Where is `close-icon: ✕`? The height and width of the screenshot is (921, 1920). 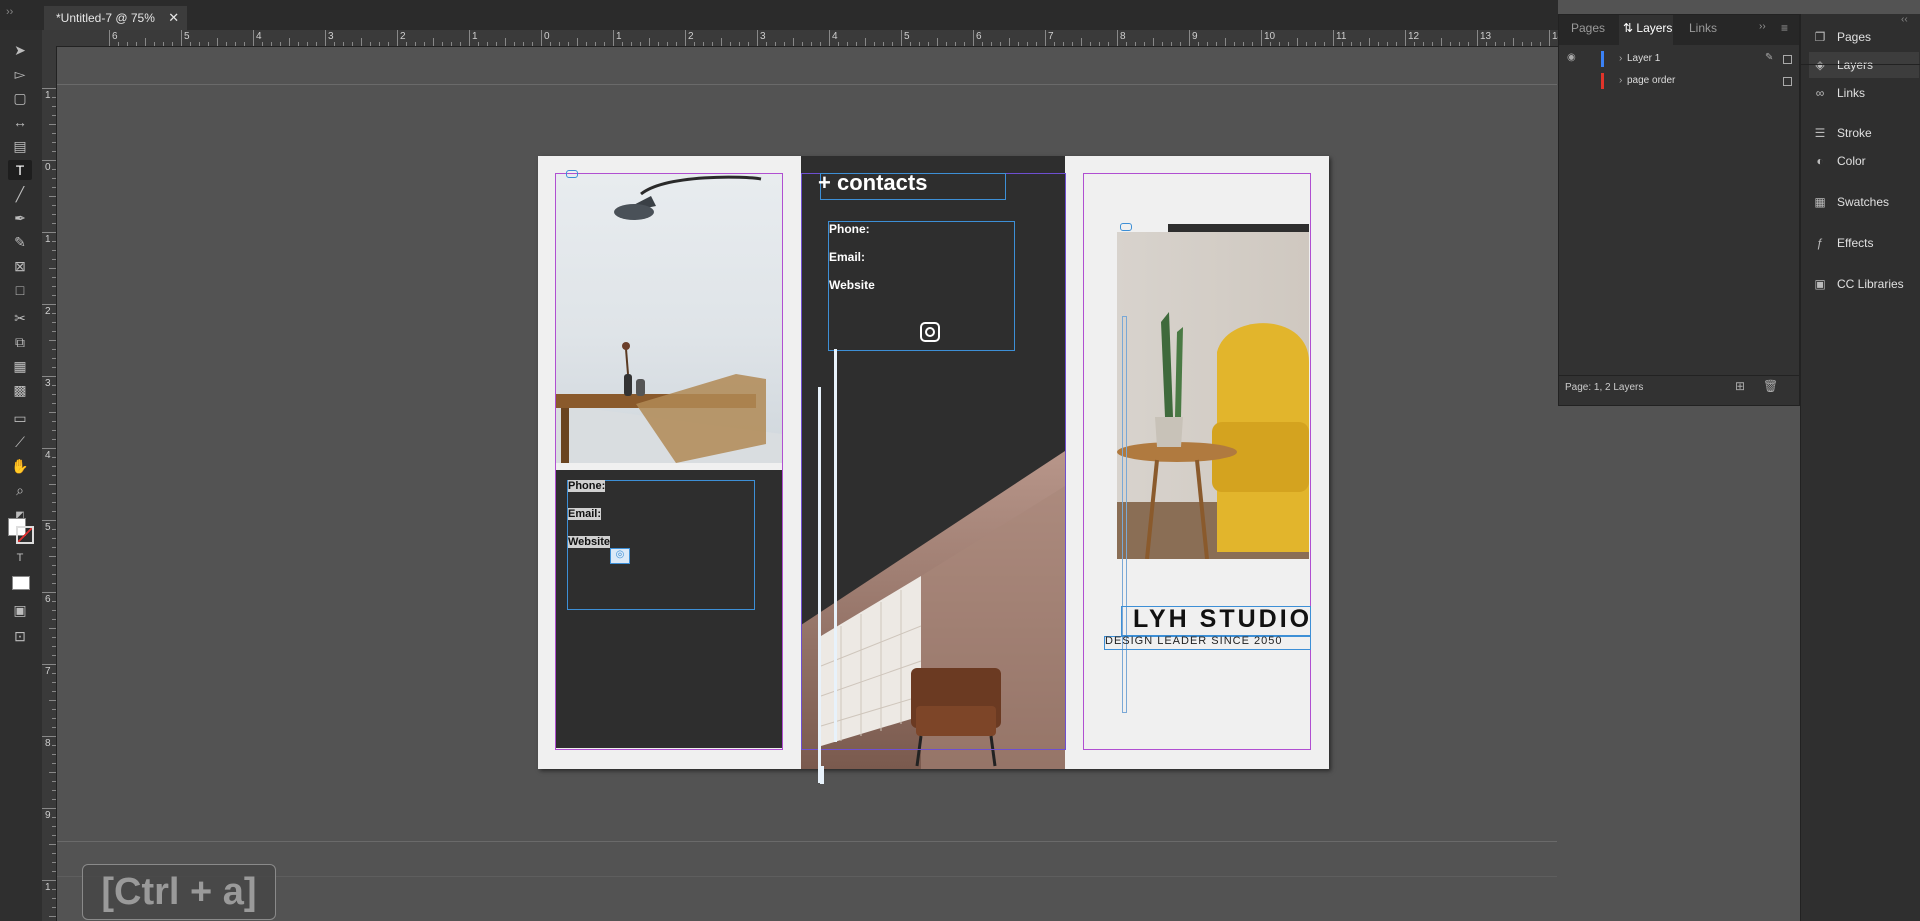 close-icon: ✕ is located at coordinates (173, 17).